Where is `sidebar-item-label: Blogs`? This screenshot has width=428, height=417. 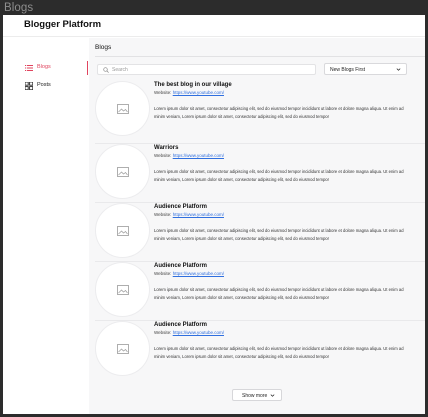
sidebar-item-label: Blogs is located at coordinates (44, 67).